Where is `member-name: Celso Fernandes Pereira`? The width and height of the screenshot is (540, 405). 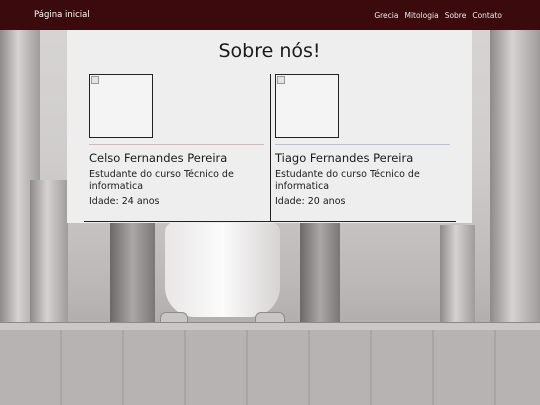
member-name: Celso Fernandes Pereira is located at coordinates (158, 158).